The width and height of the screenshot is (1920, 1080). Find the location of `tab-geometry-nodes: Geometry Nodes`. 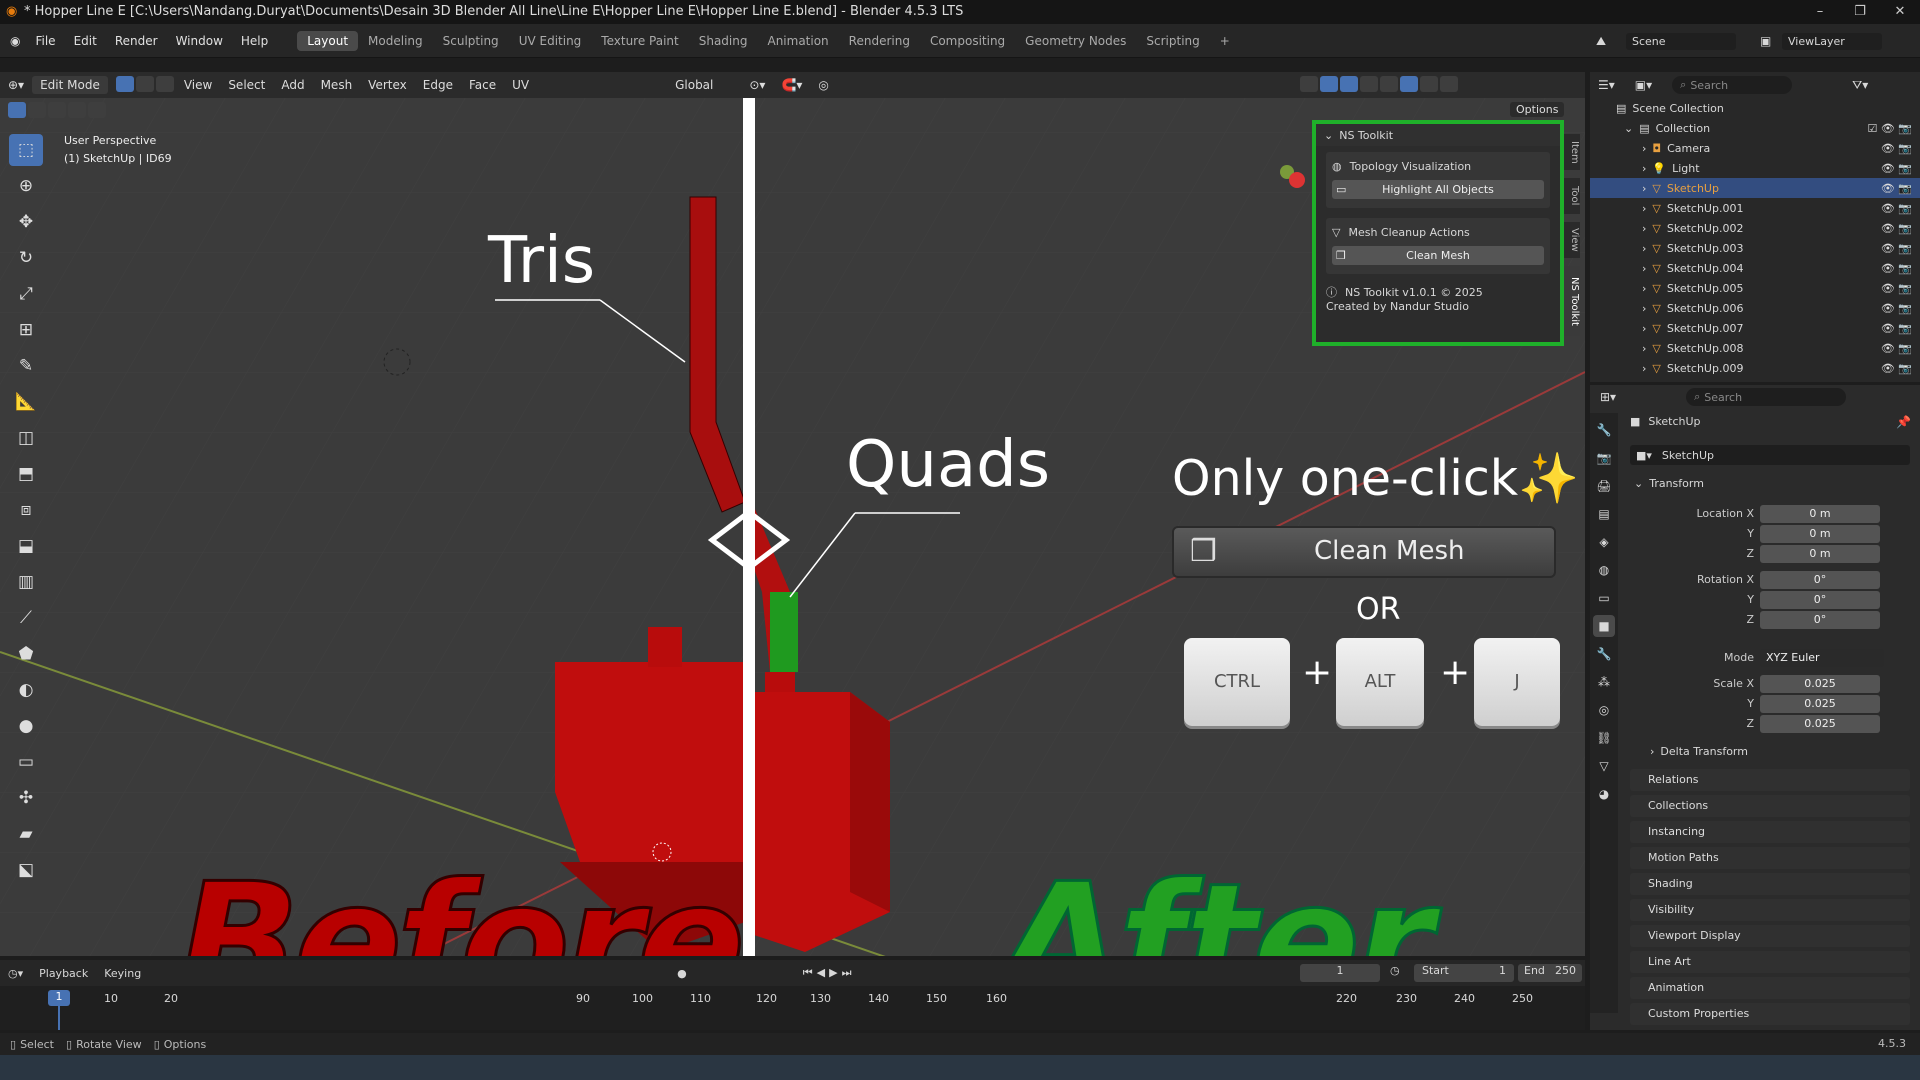

tab-geometry-nodes: Geometry Nodes is located at coordinates (1075, 41).